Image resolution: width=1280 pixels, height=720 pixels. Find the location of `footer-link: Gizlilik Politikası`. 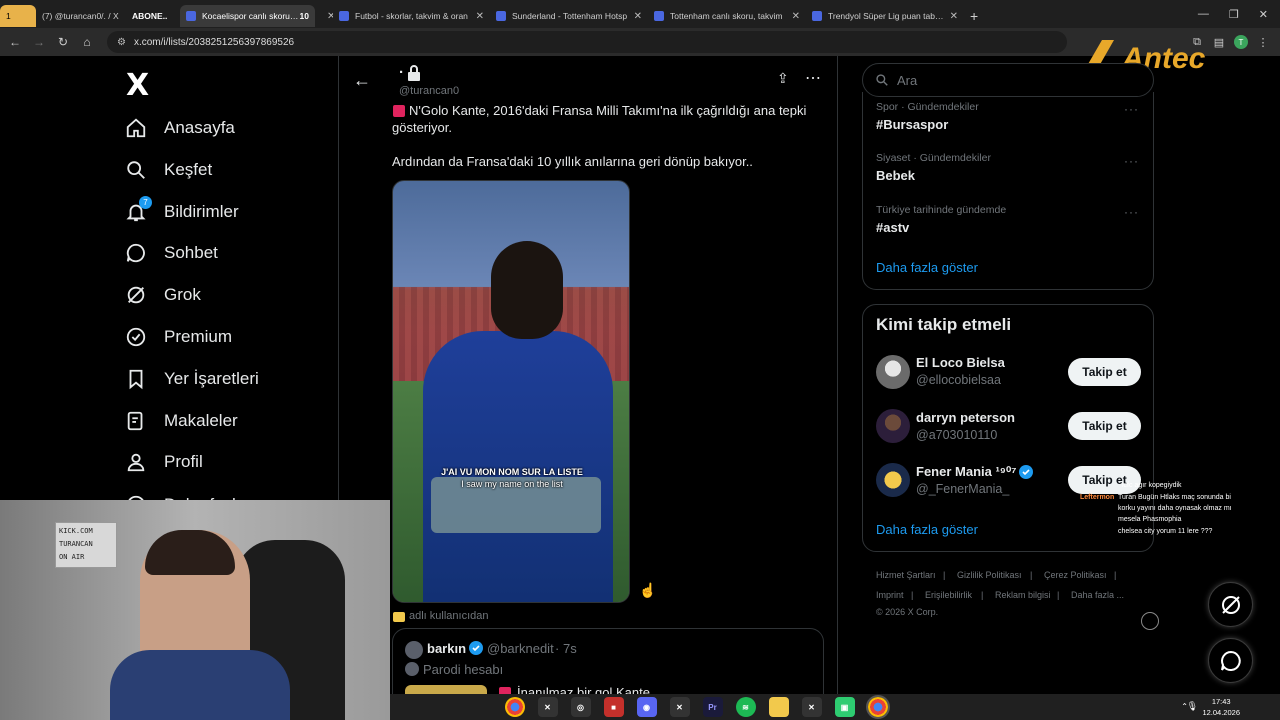

footer-link: Gizlilik Politikası is located at coordinates (989, 575).